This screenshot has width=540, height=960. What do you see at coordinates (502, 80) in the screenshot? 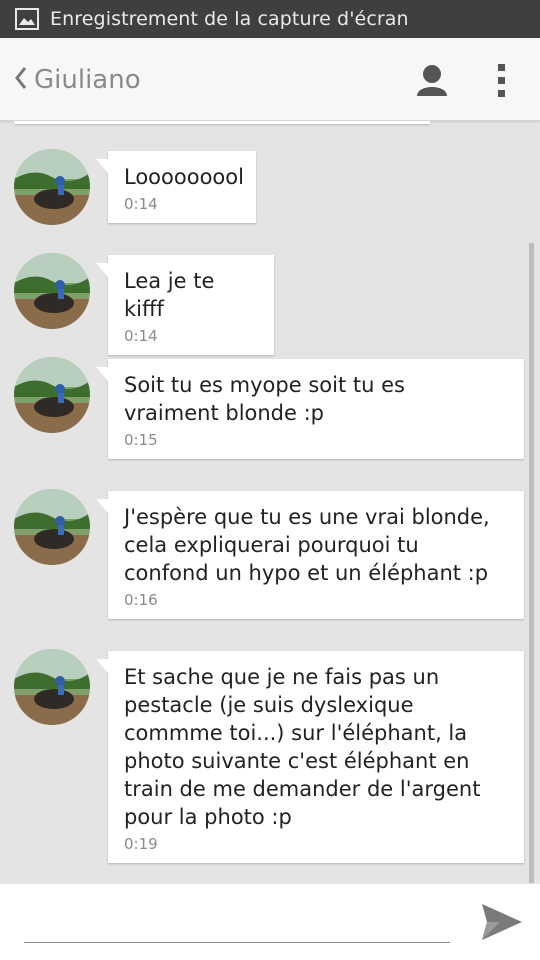
I see `overflow-menu-button` at bounding box center [502, 80].